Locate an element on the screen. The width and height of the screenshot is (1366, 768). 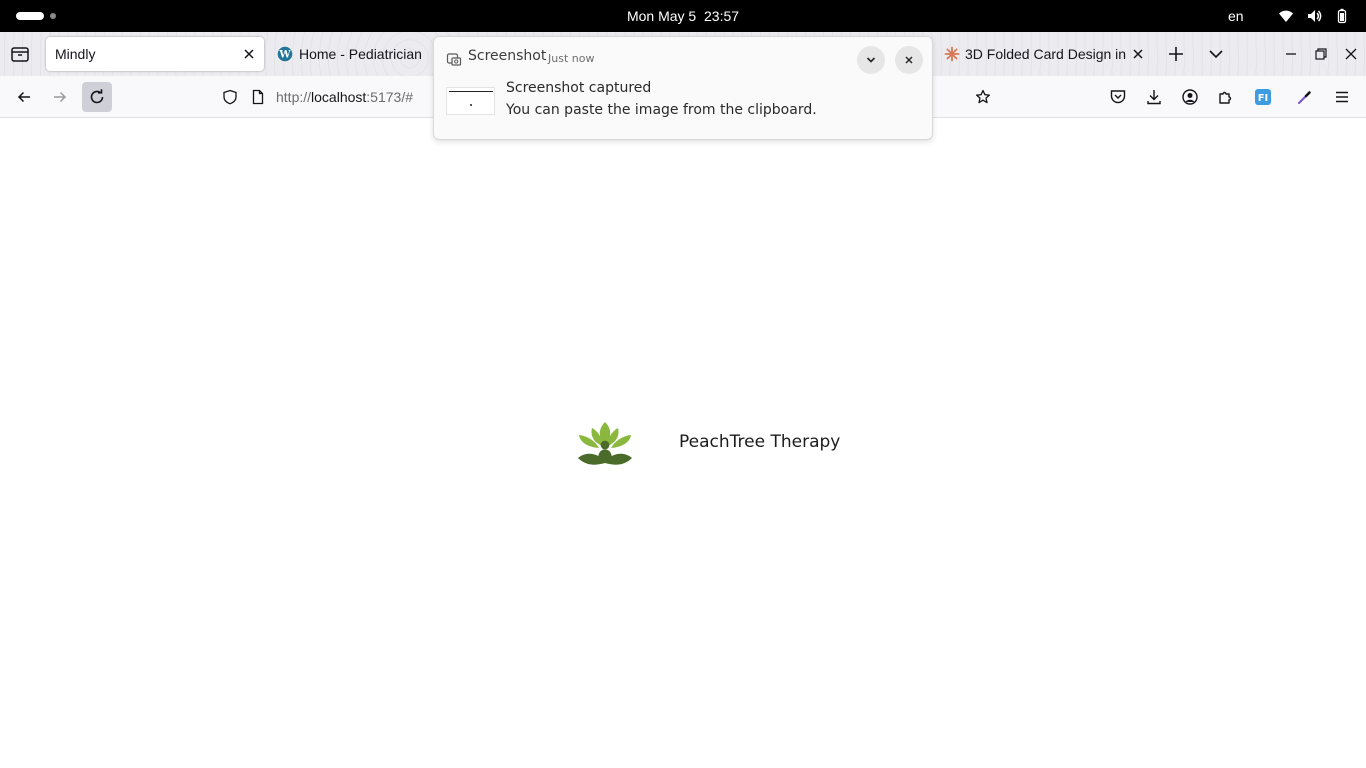
restore-icon is located at coordinates (1321, 54).